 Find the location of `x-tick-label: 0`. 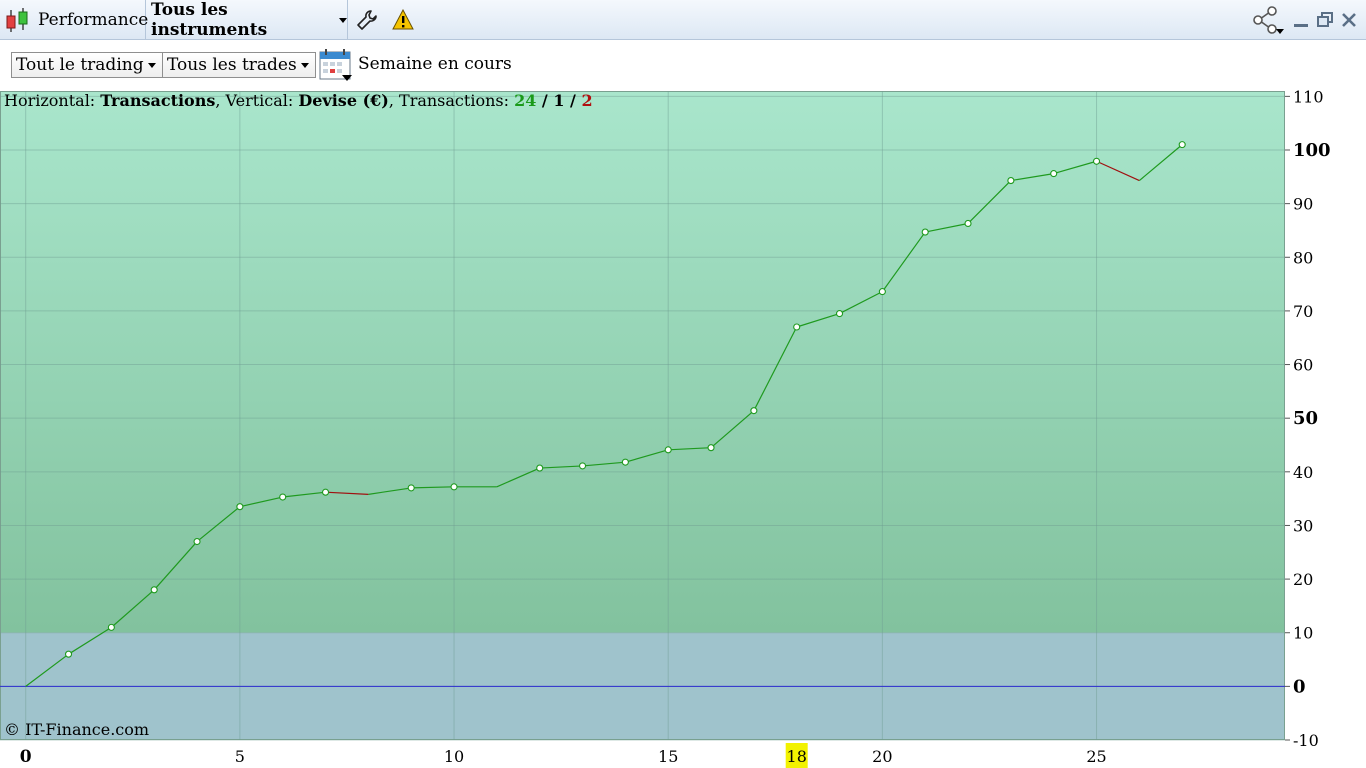

x-tick-label: 0 is located at coordinates (26, 757).